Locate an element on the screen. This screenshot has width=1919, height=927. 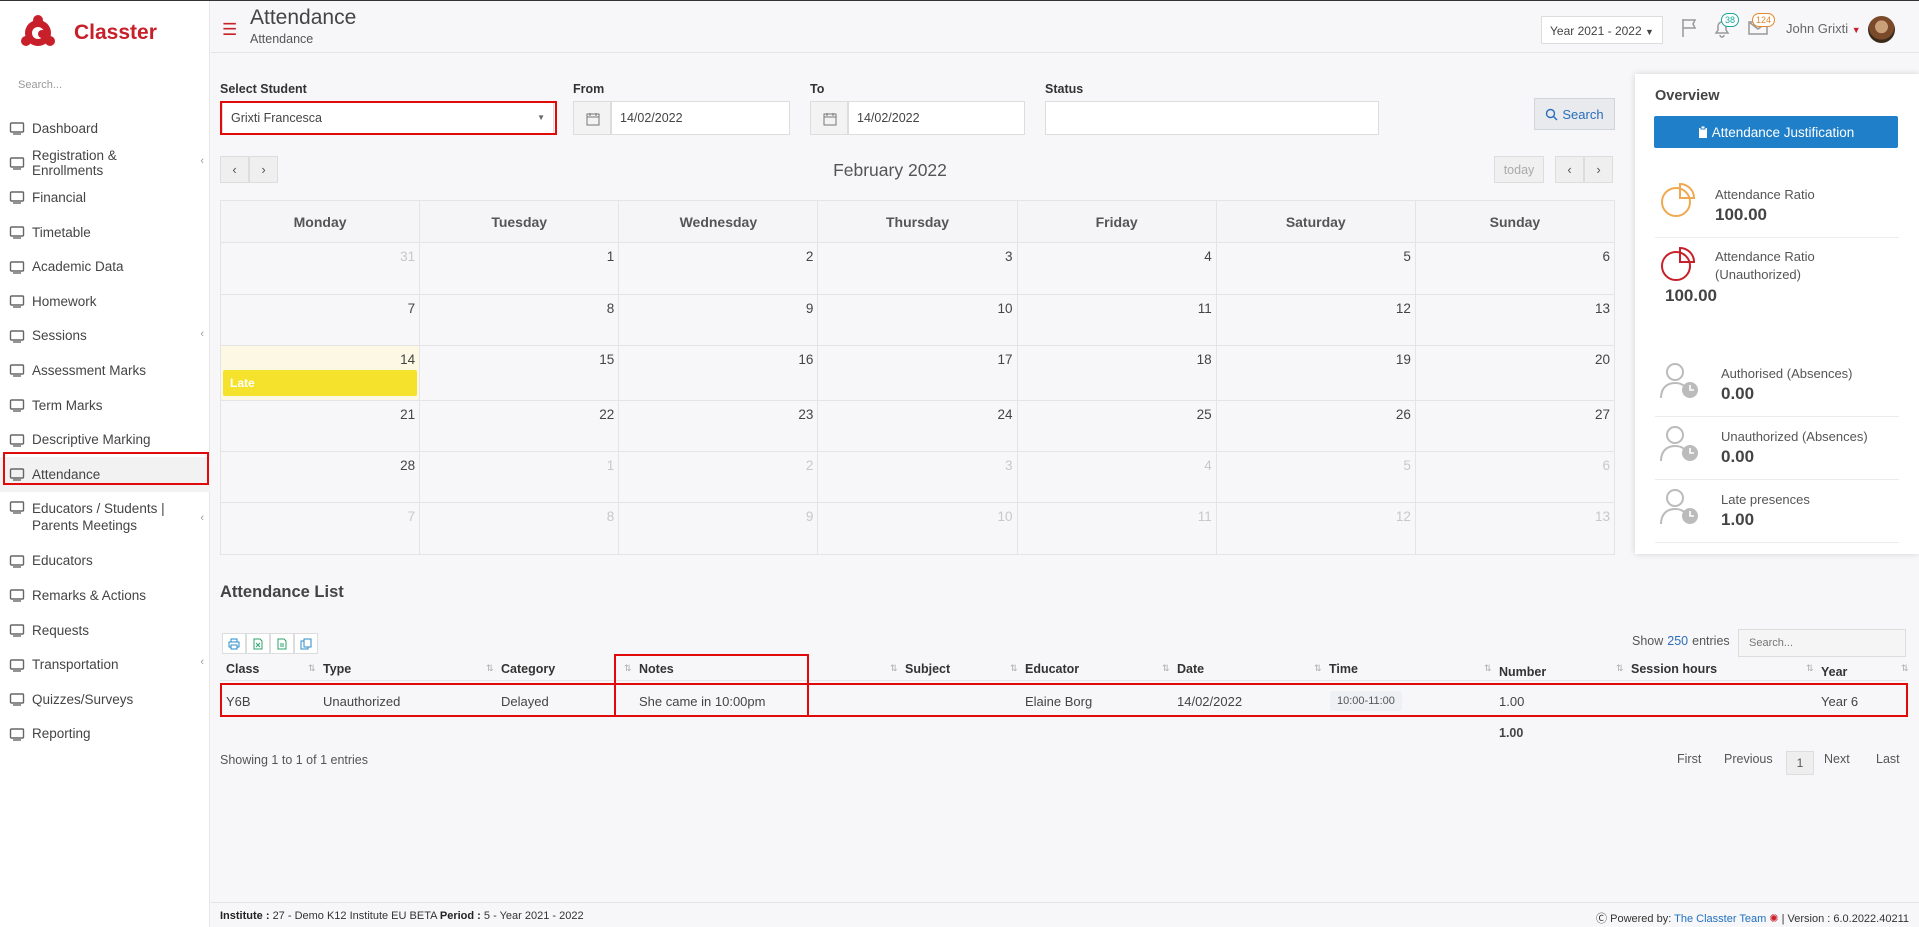
sidebar-item-timetable: Timetable is located at coordinates (105, 232).